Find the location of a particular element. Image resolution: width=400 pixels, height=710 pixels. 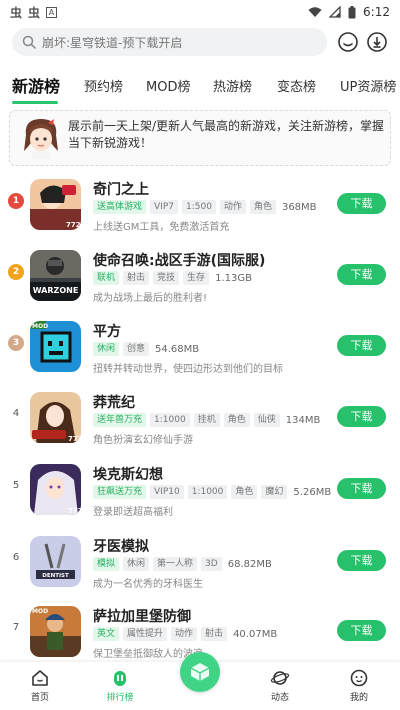

search-placeholder: 崩坏:星穹铁道-预下载开启 is located at coordinates (112, 42).